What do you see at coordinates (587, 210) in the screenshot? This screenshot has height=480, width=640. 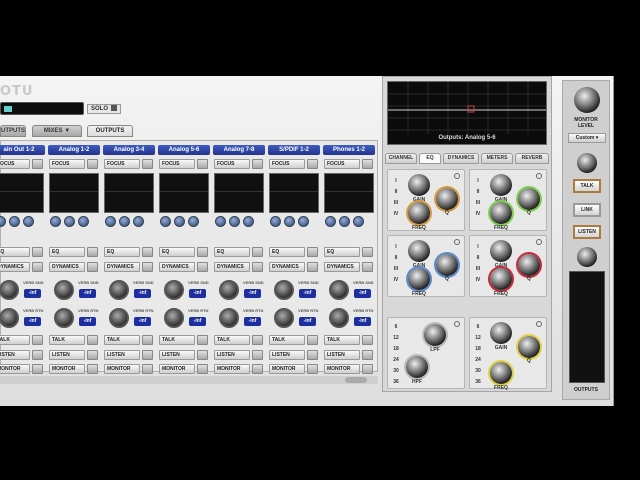 I see `link-button: LINK` at bounding box center [587, 210].